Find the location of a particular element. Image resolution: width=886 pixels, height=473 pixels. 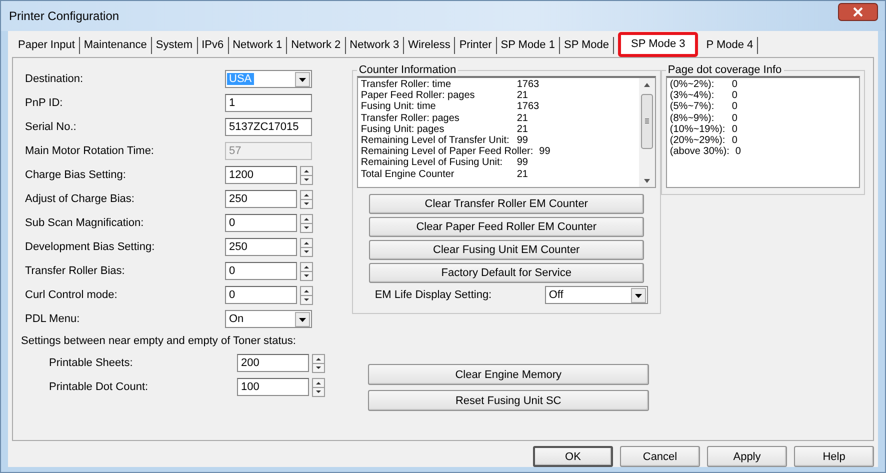

dialog-button: Apply is located at coordinates (747, 456).